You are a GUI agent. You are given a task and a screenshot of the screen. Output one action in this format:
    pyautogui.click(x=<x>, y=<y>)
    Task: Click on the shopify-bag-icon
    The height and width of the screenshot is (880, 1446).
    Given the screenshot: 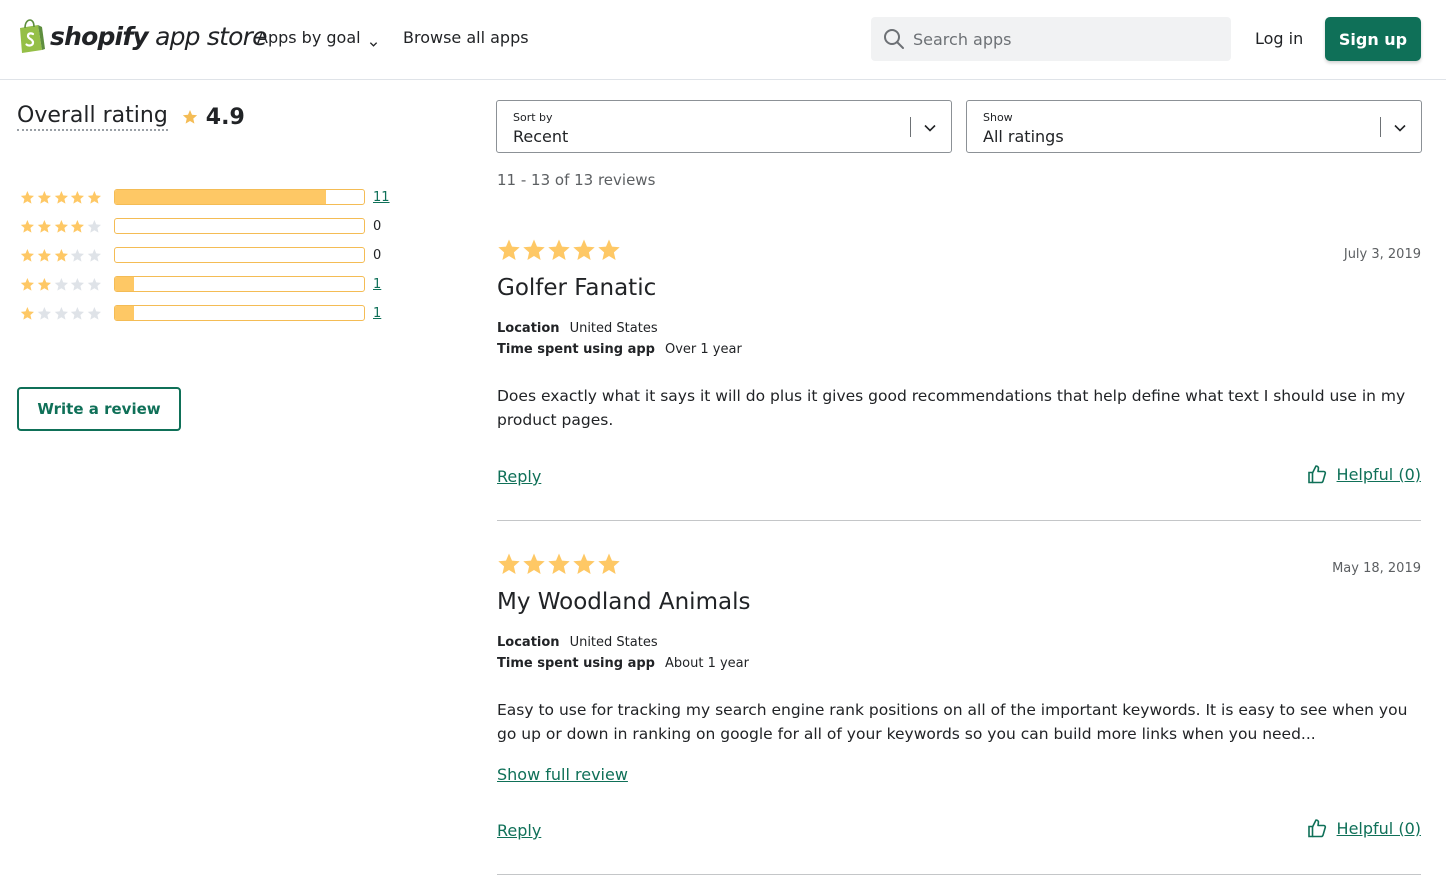 What is the action you would take?
    pyautogui.click(x=31, y=36)
    